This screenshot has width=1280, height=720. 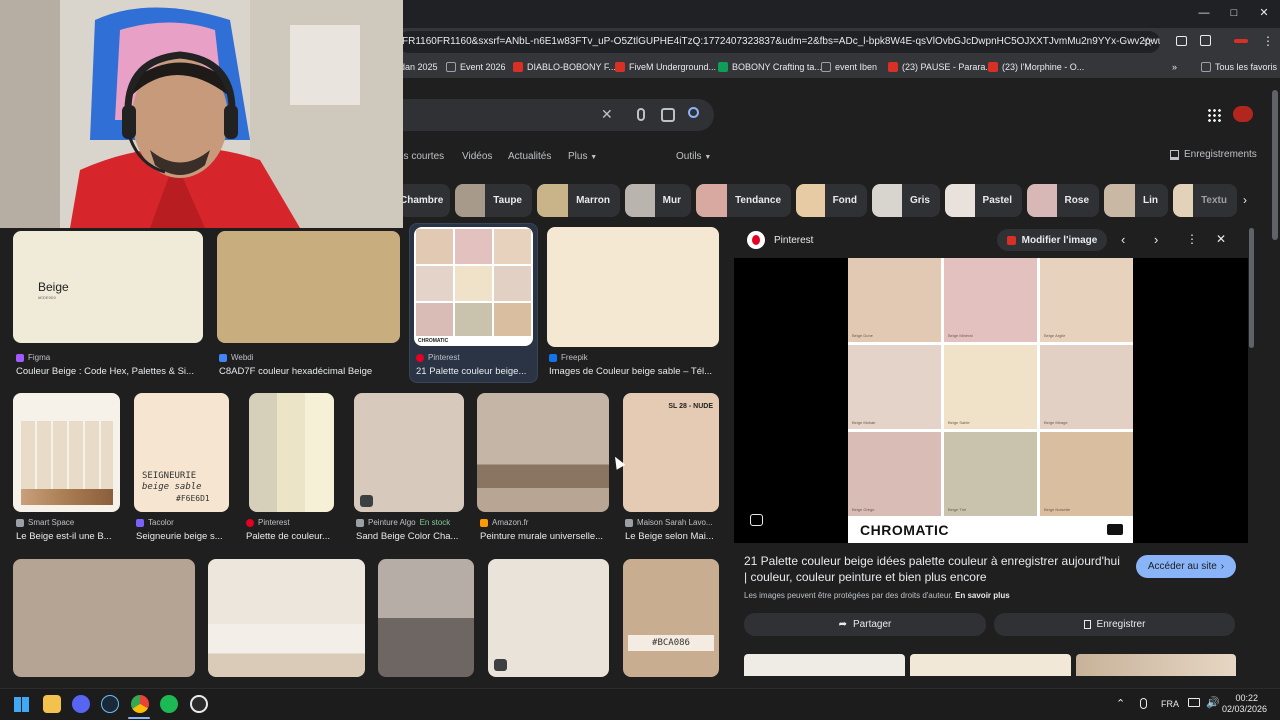 I want to click on bookmark-item: dan 2025, so click(x=419, y=67).